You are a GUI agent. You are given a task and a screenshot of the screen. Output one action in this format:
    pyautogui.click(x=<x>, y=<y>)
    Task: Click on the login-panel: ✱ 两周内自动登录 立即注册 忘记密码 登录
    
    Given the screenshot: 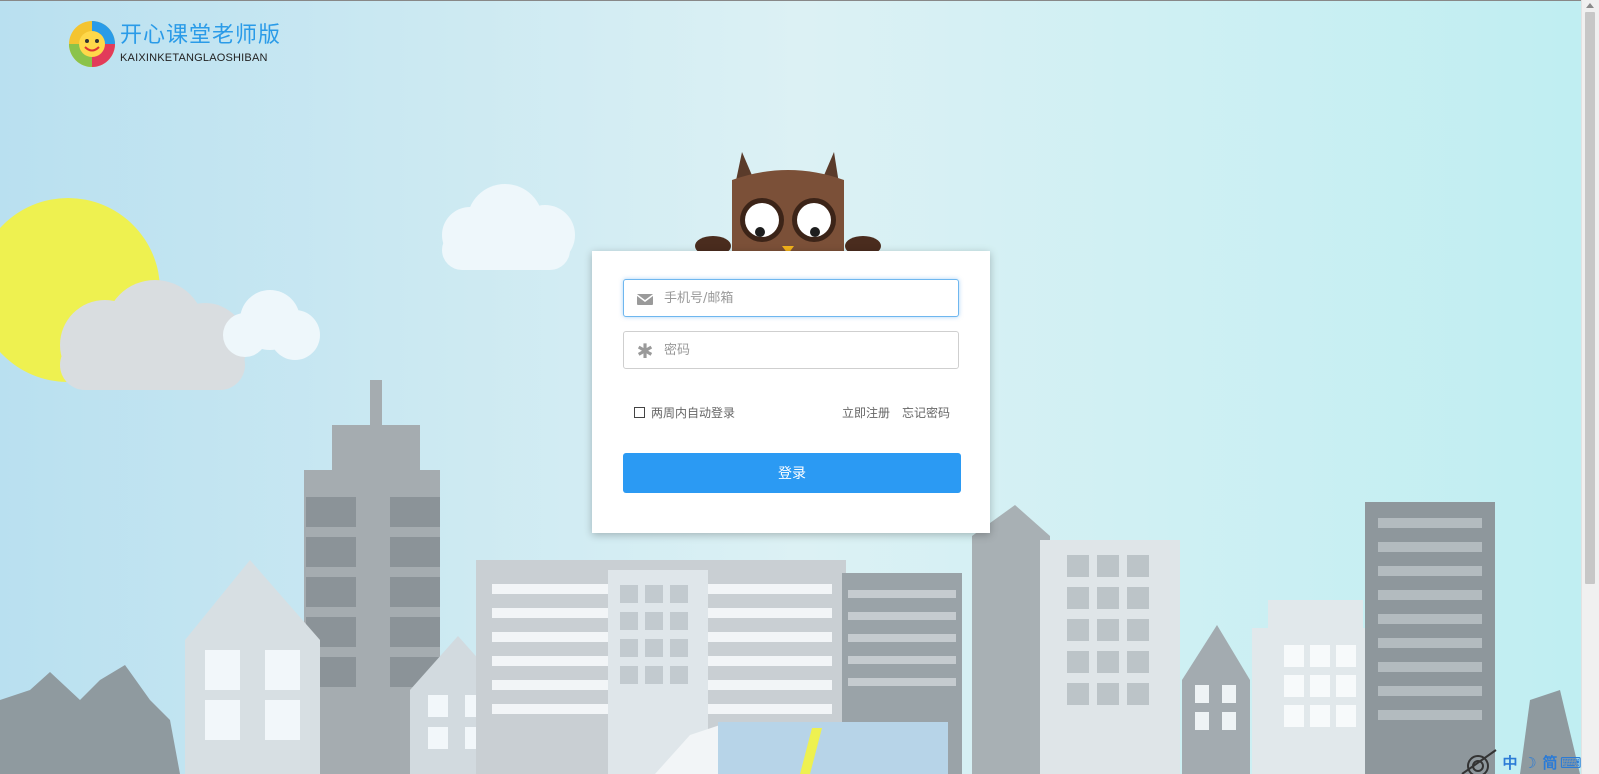 What is the action you would take?
    pyautogui.click(x=791, y=392)
    